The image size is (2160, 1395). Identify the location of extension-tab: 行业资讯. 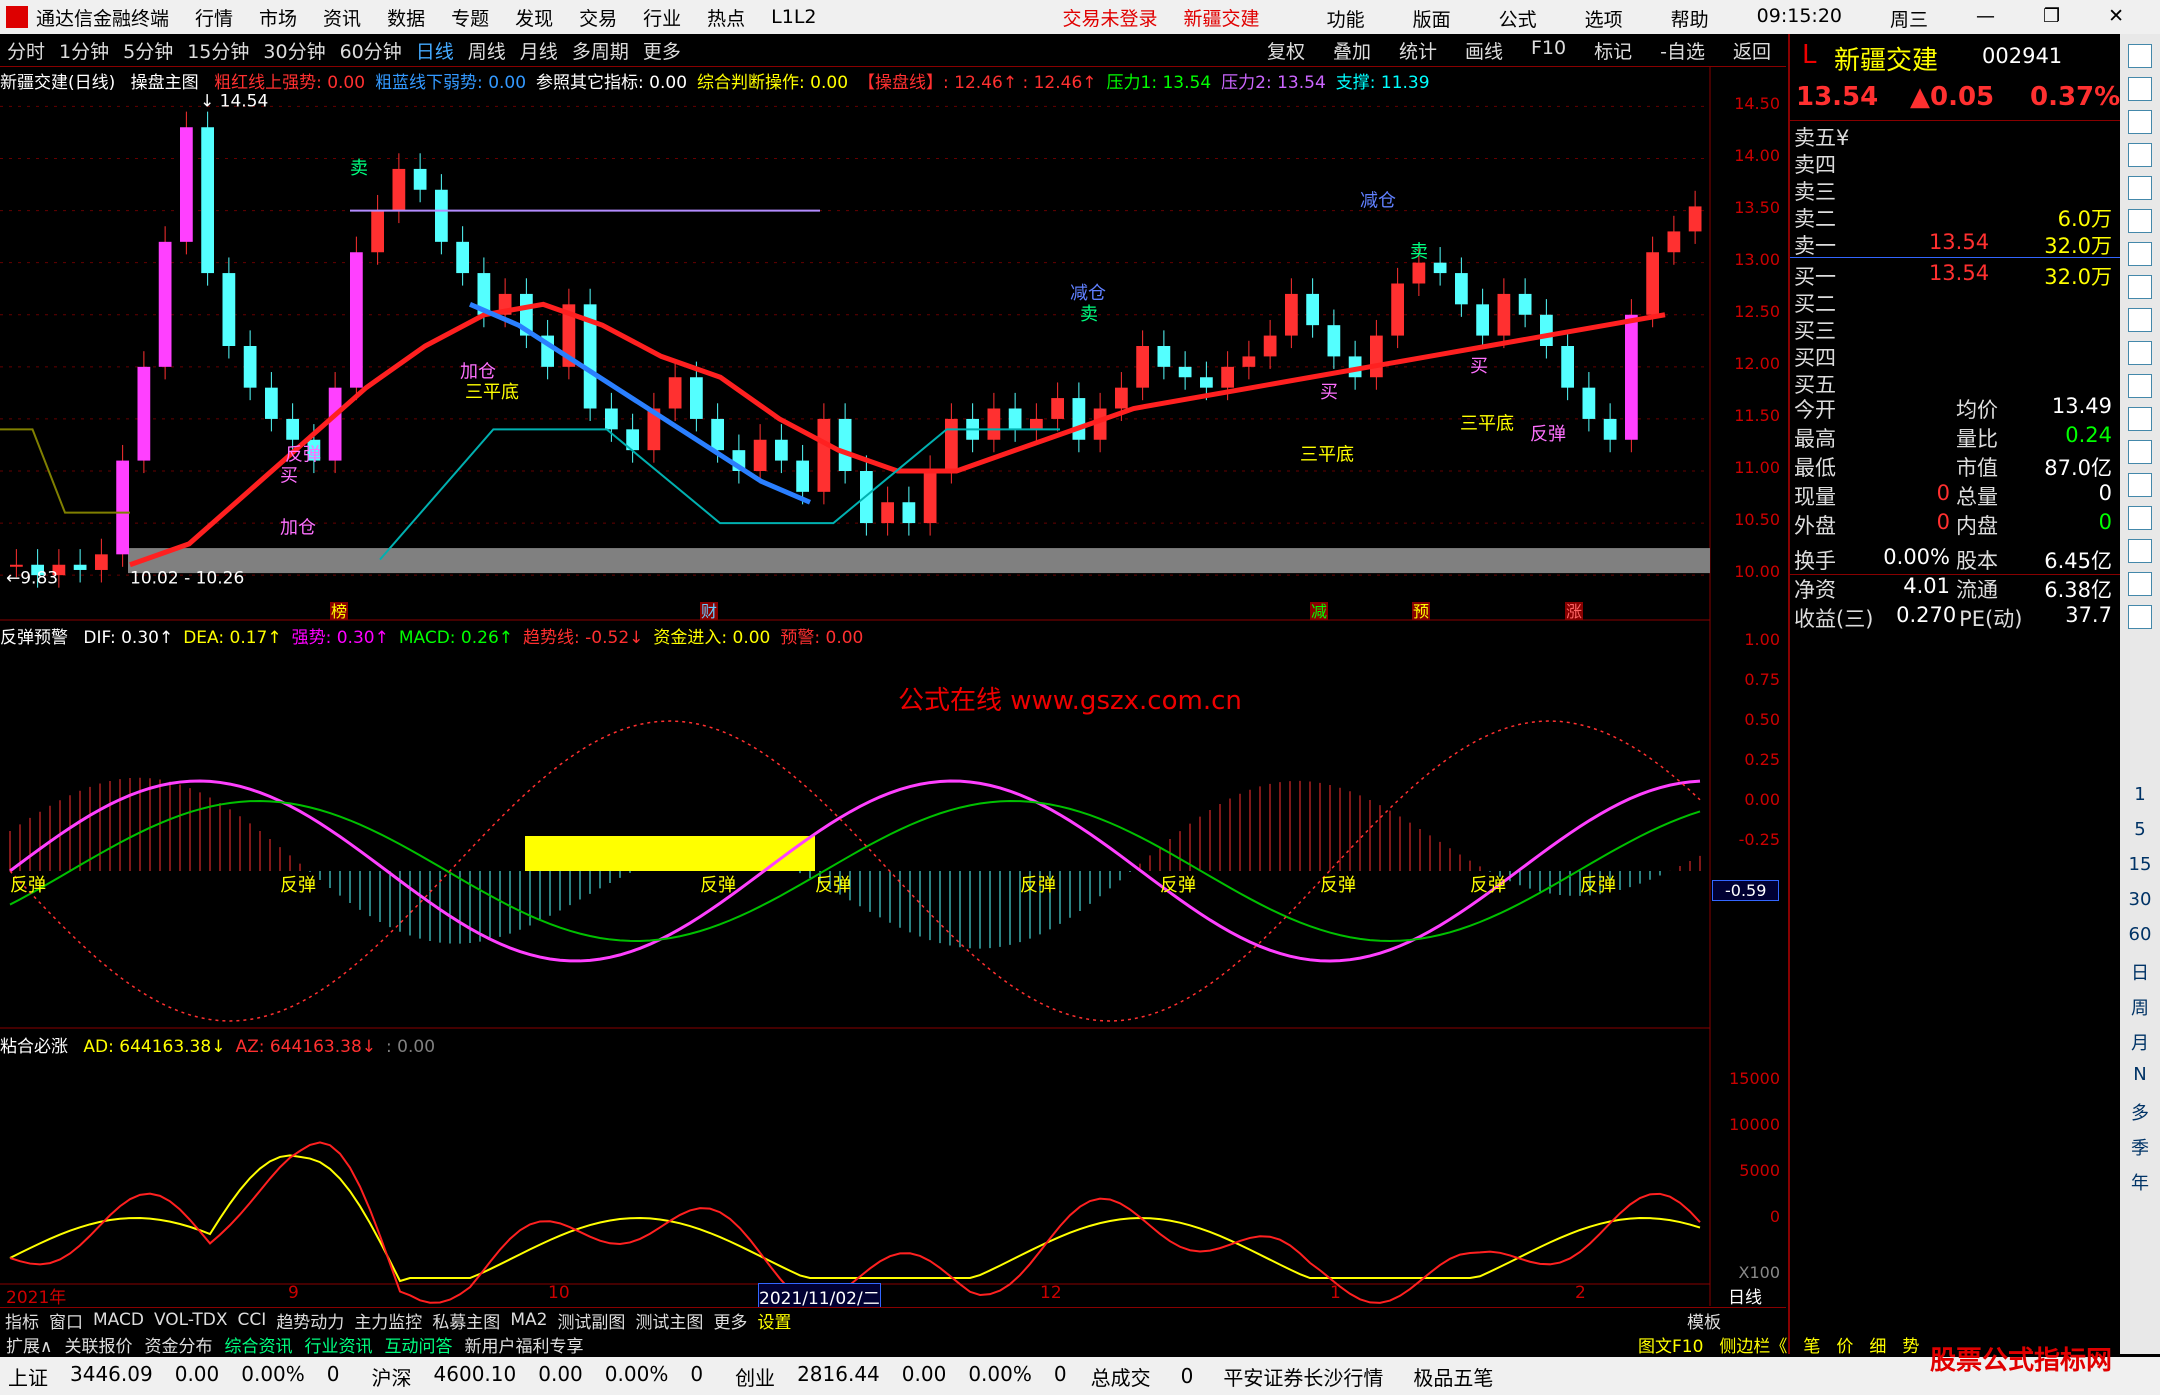
(338, 1344).